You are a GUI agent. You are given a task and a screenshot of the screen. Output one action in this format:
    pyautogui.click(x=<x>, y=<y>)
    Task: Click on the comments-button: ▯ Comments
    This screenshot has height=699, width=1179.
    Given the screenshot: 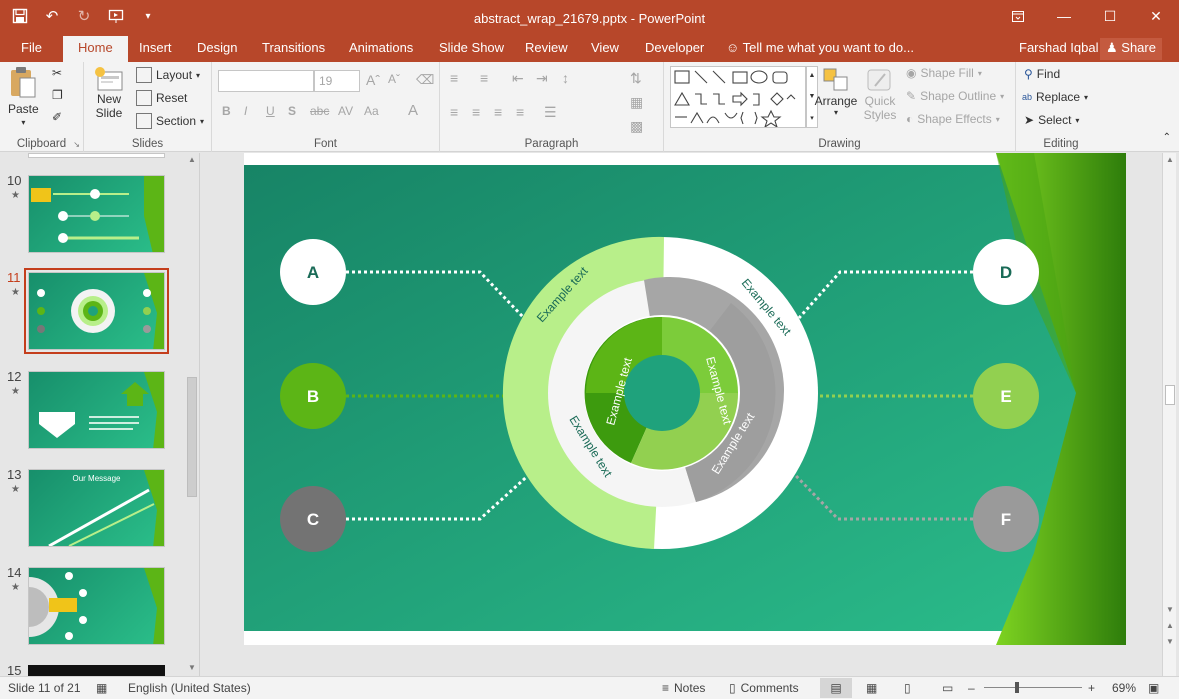 What is the action you would take?
    pyautogui.click(x=764, y=688)
    